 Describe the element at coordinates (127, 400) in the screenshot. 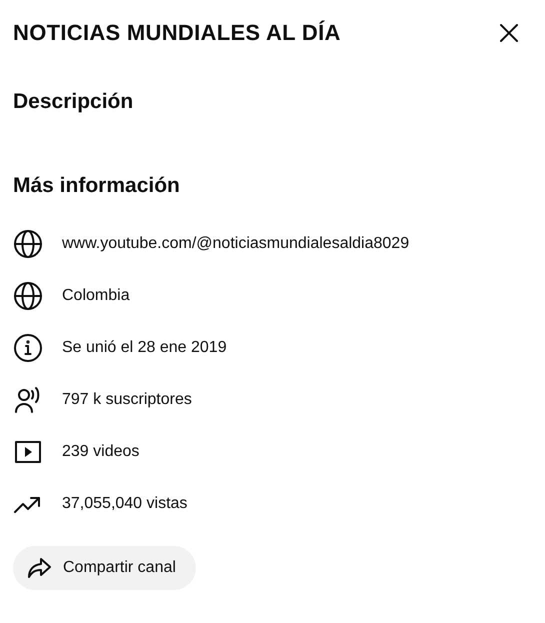

I see `info-text: 797 k suscriptores` at that location.